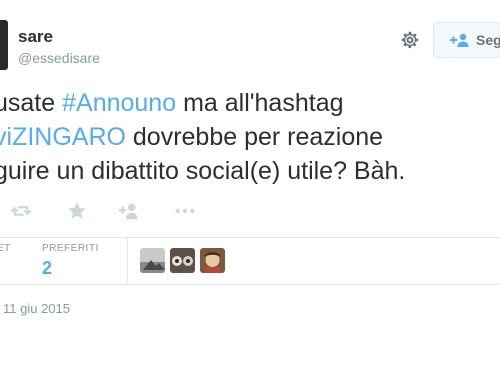 This screenshot has height=375, width=500. Describe the element at coordinates (410, 40) in the screenshot. I see `gear-icon` at that location.